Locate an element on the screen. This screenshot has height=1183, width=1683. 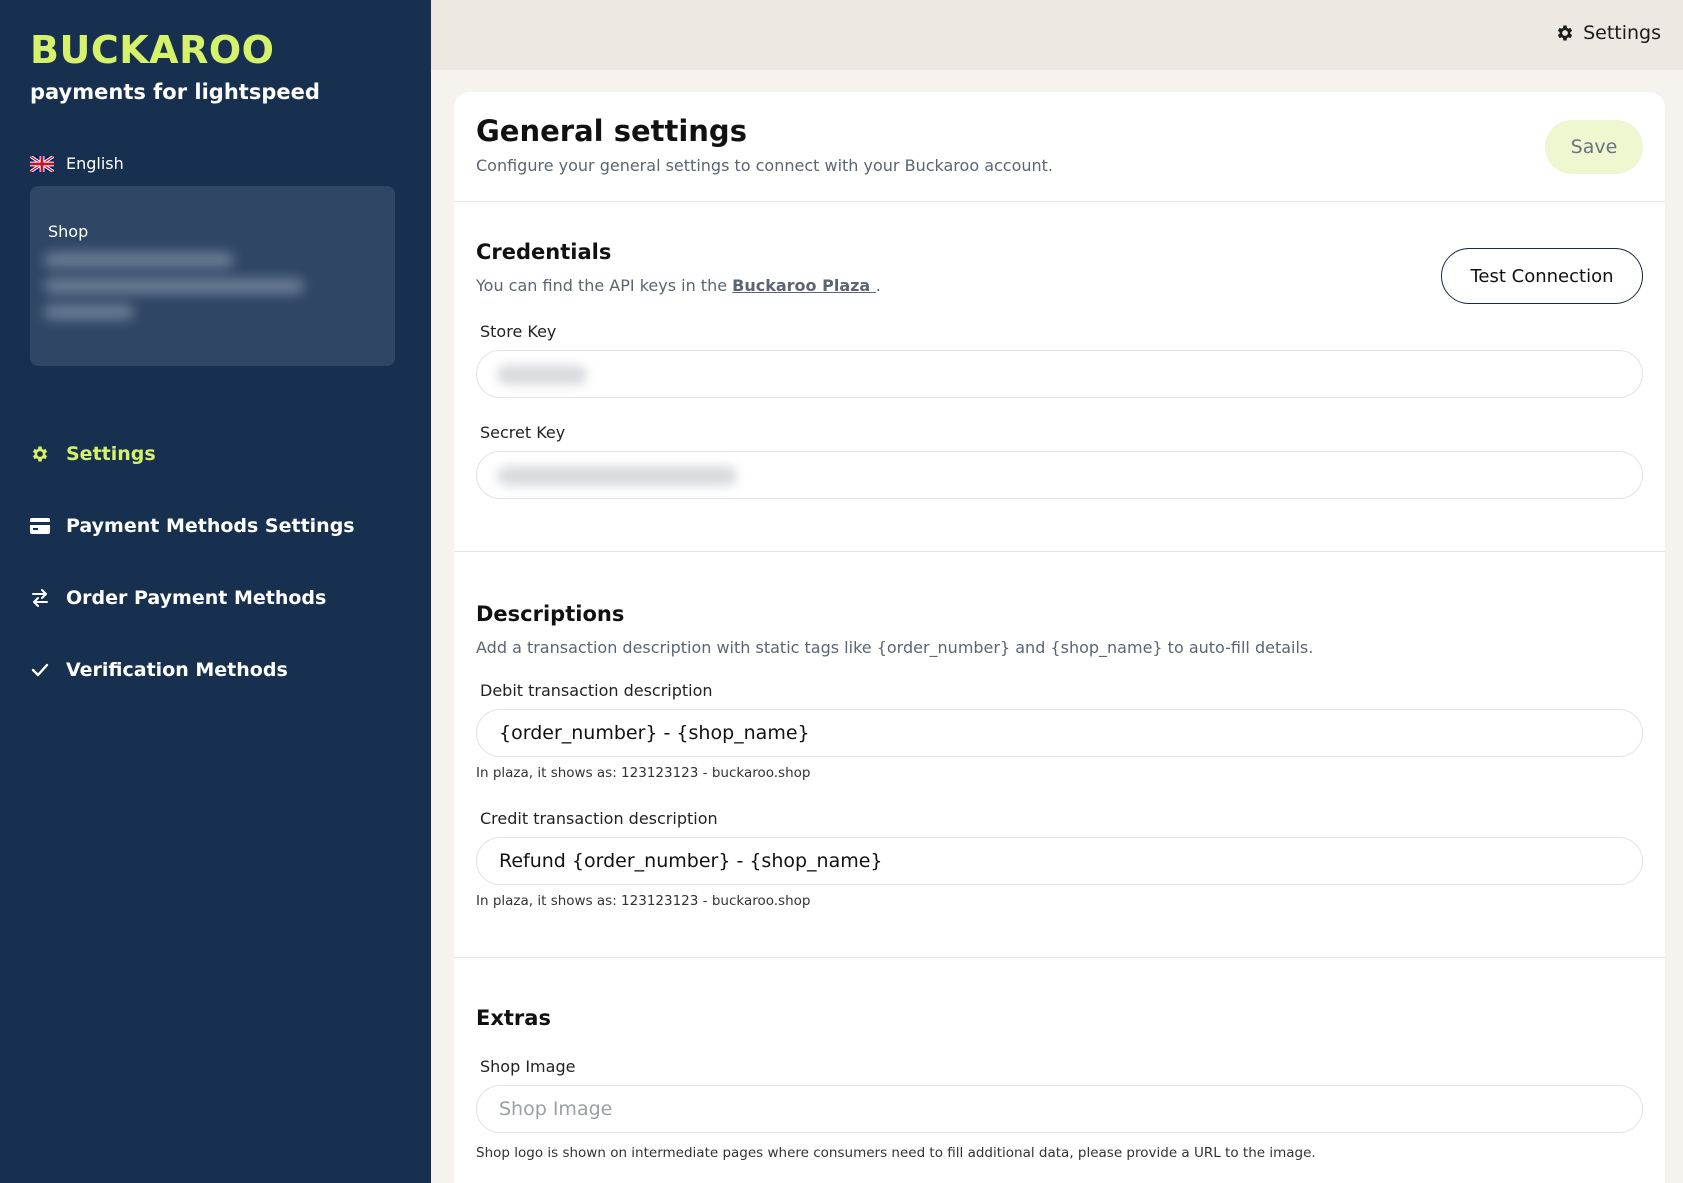
top-settings-label: Settings is located at coordinates (1622, 33).